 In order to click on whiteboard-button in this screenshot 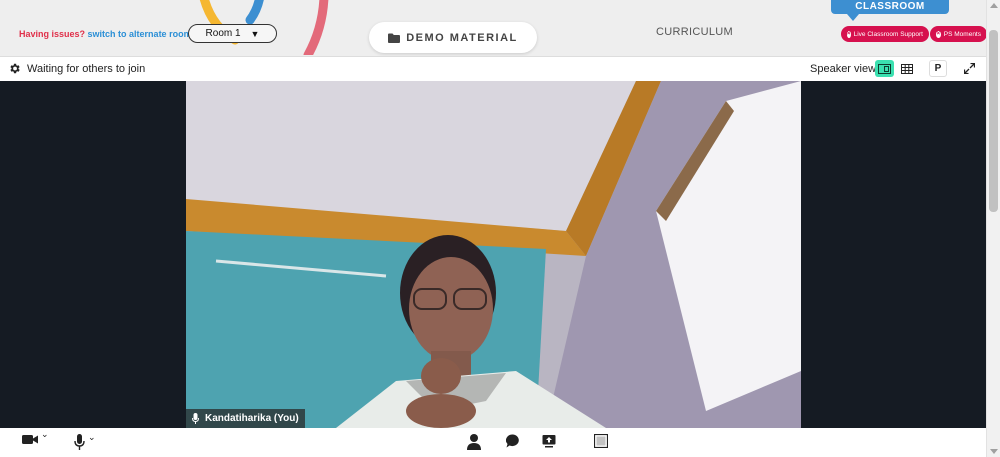, I will do `click(601, 441)`.